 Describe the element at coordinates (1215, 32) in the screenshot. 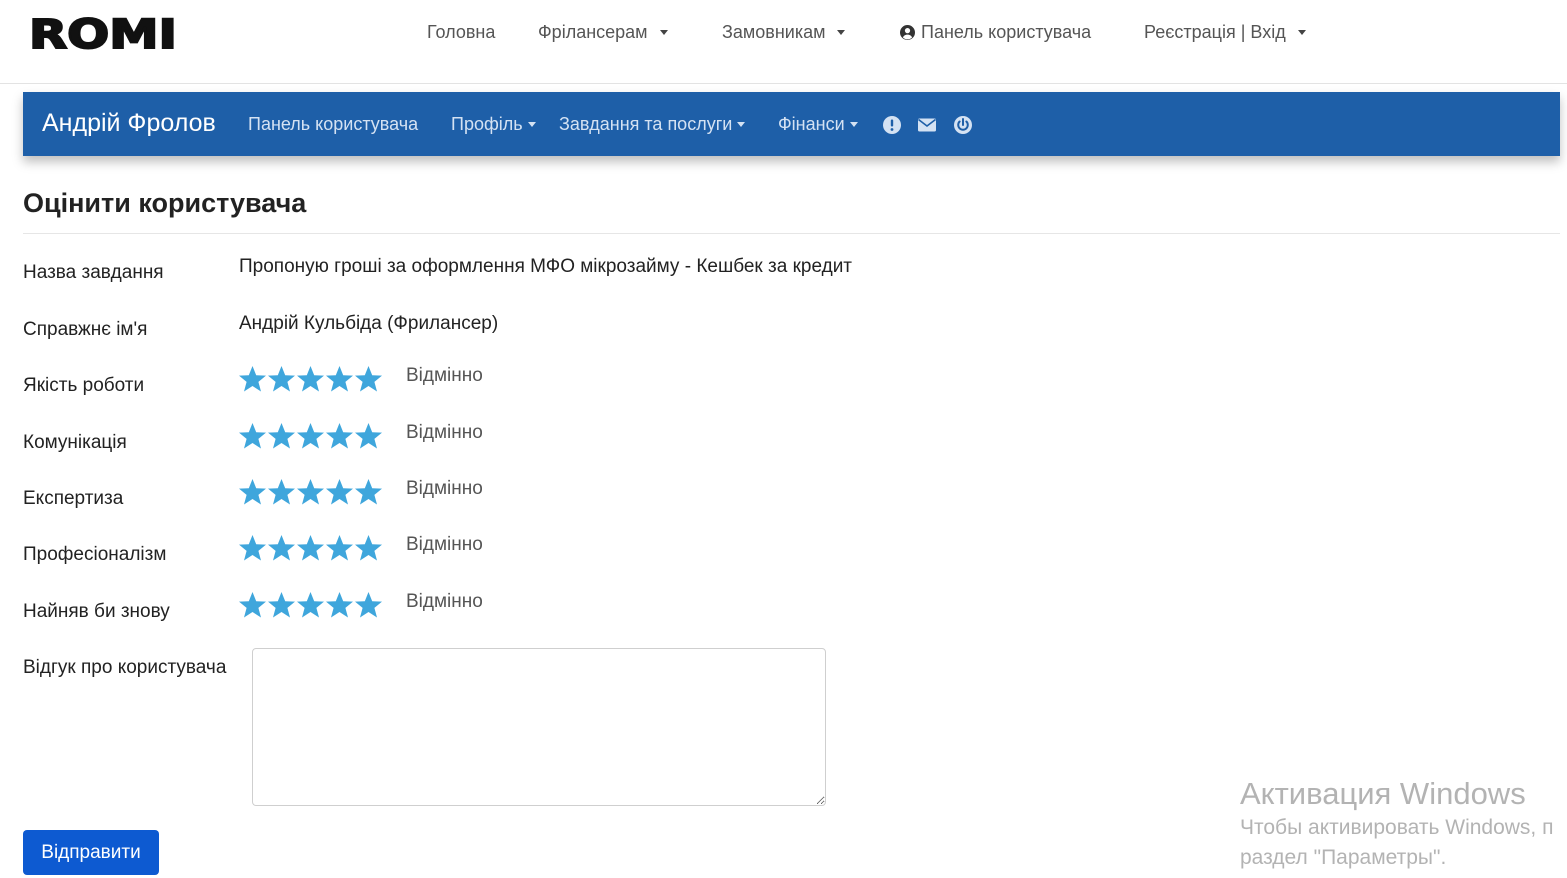

I see `nav-auth-label: Реєстрація | Вхід` at that location.